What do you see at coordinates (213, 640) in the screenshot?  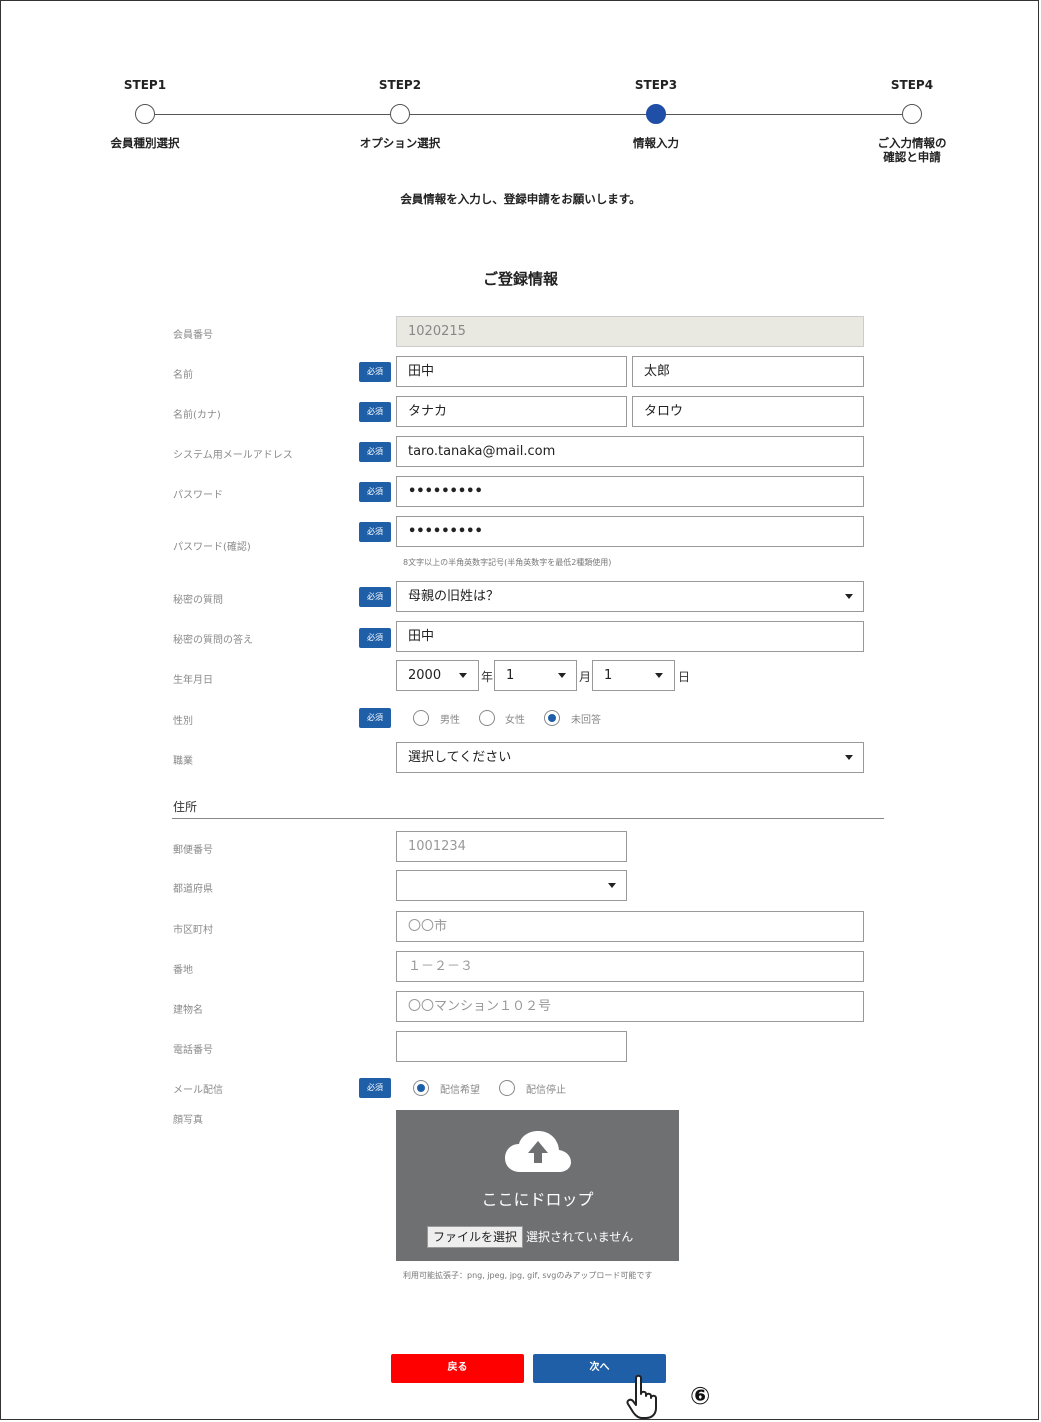 I see `secret-answer-label: 秘密の質問の答え` at bounding box center [213, 640].